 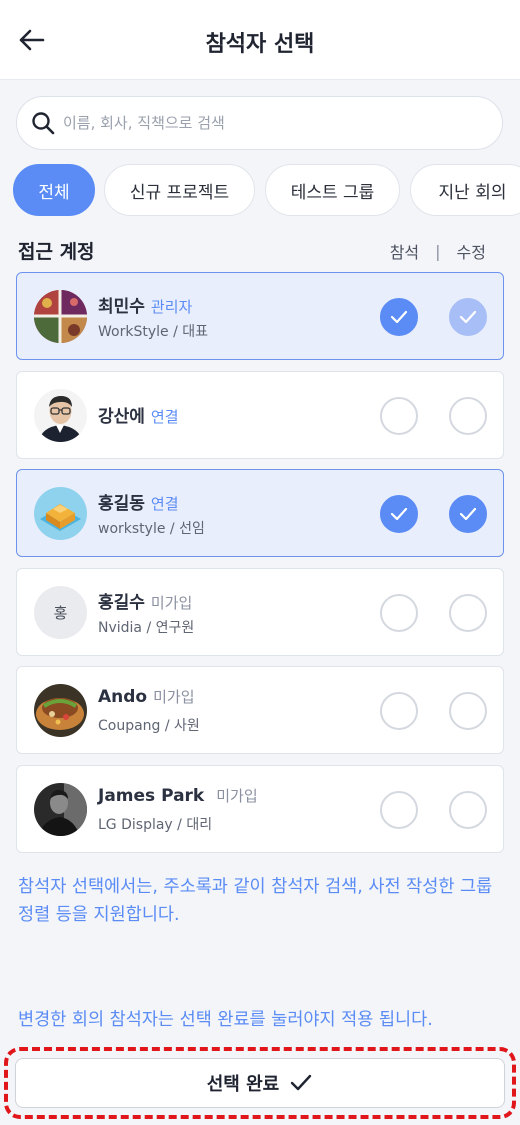 I want to click on participant-company-title: WorkStyle / 대표, so click(x=153, y=332).